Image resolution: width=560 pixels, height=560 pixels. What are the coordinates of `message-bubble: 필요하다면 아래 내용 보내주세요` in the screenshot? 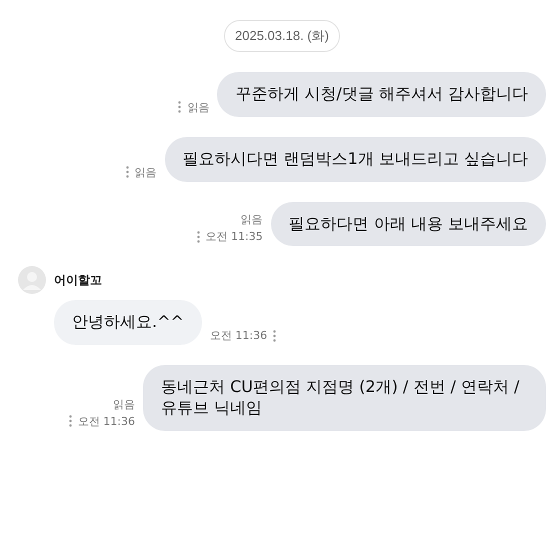 It's located at (408, 224).